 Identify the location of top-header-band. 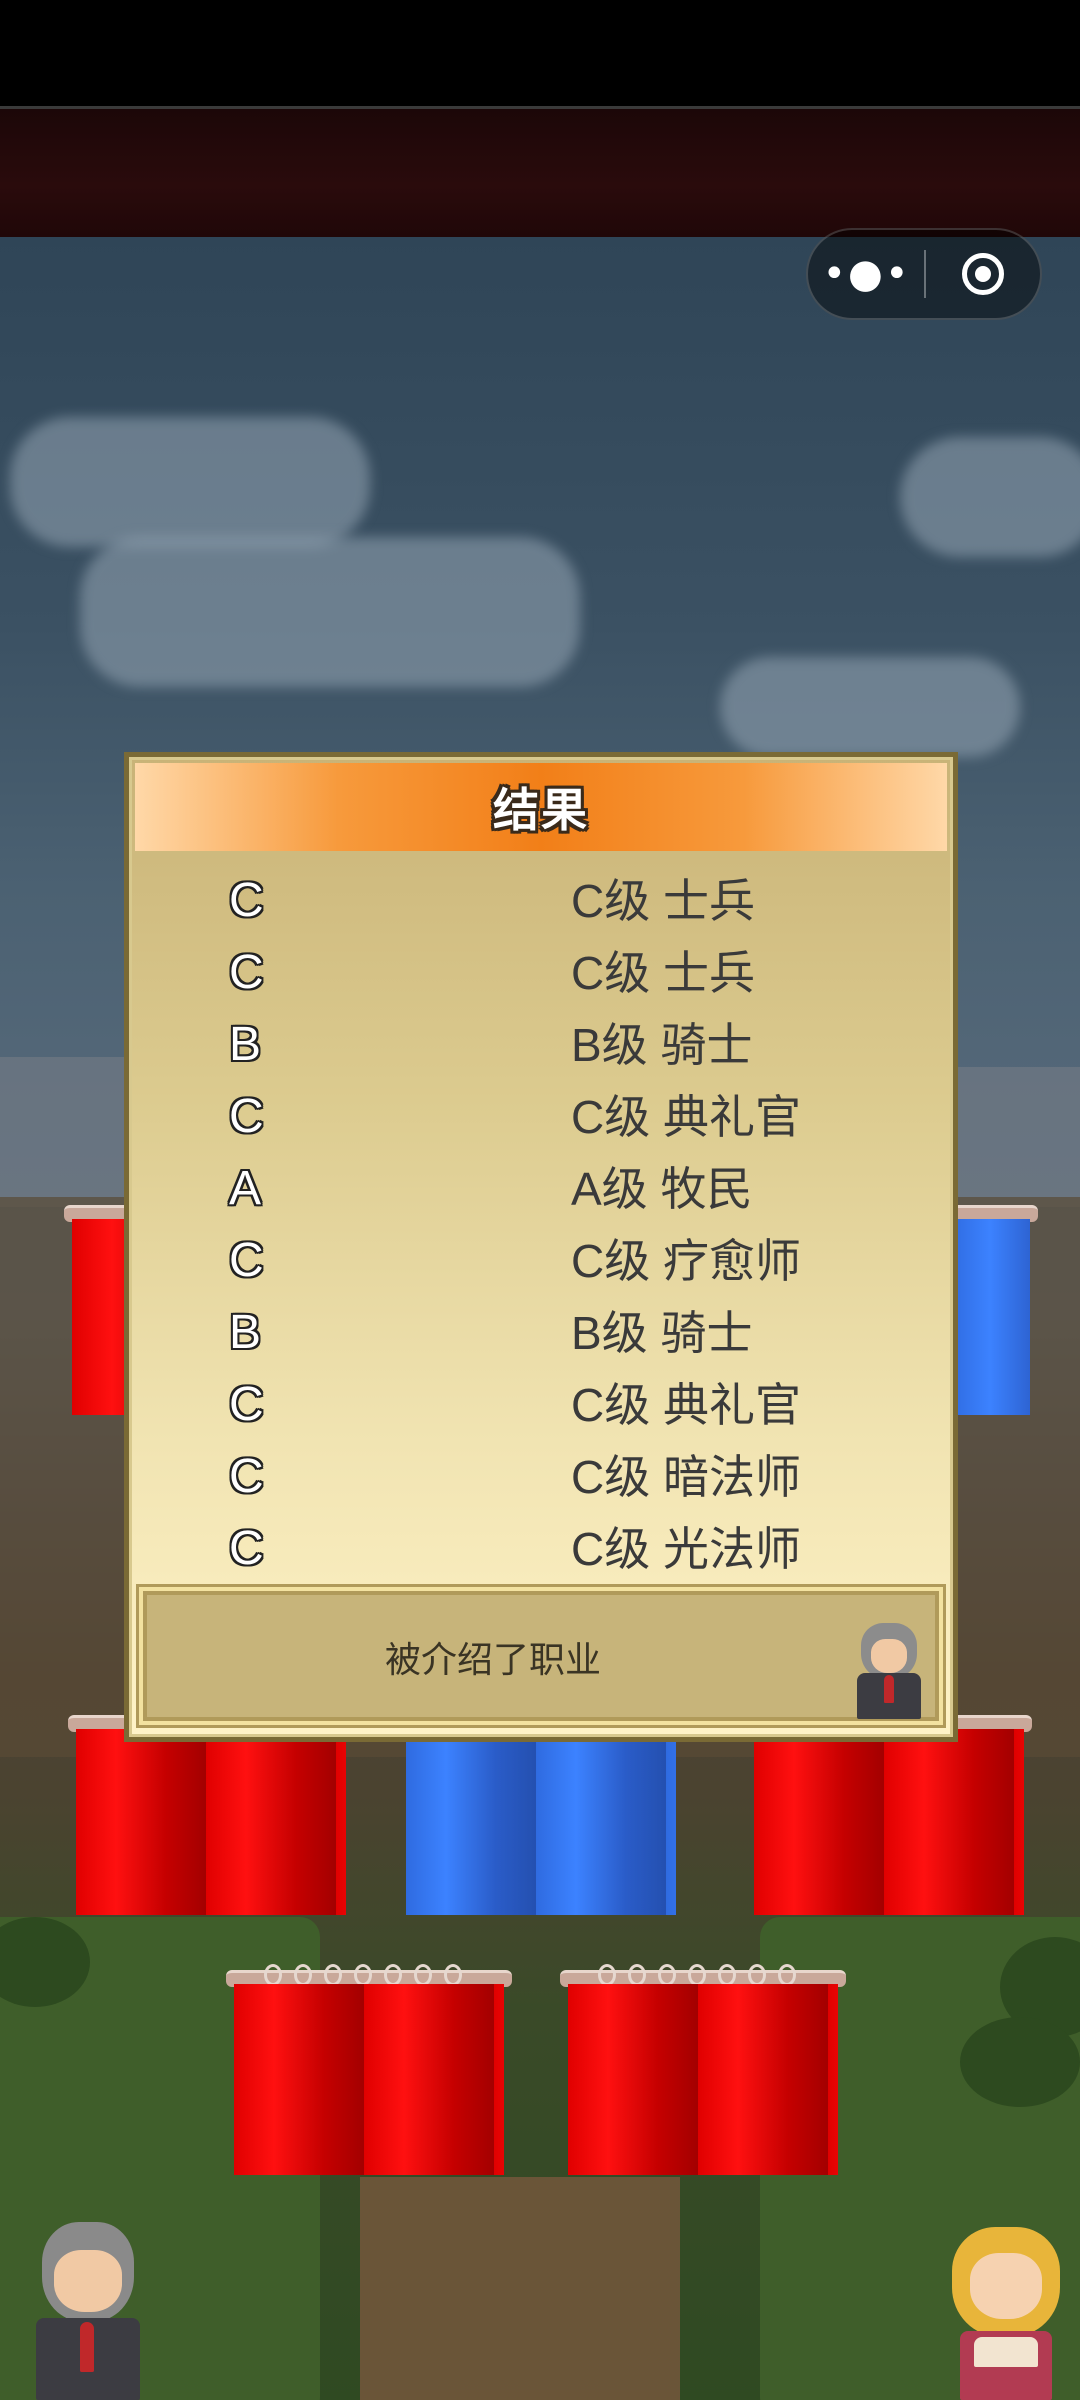
(540, 173).